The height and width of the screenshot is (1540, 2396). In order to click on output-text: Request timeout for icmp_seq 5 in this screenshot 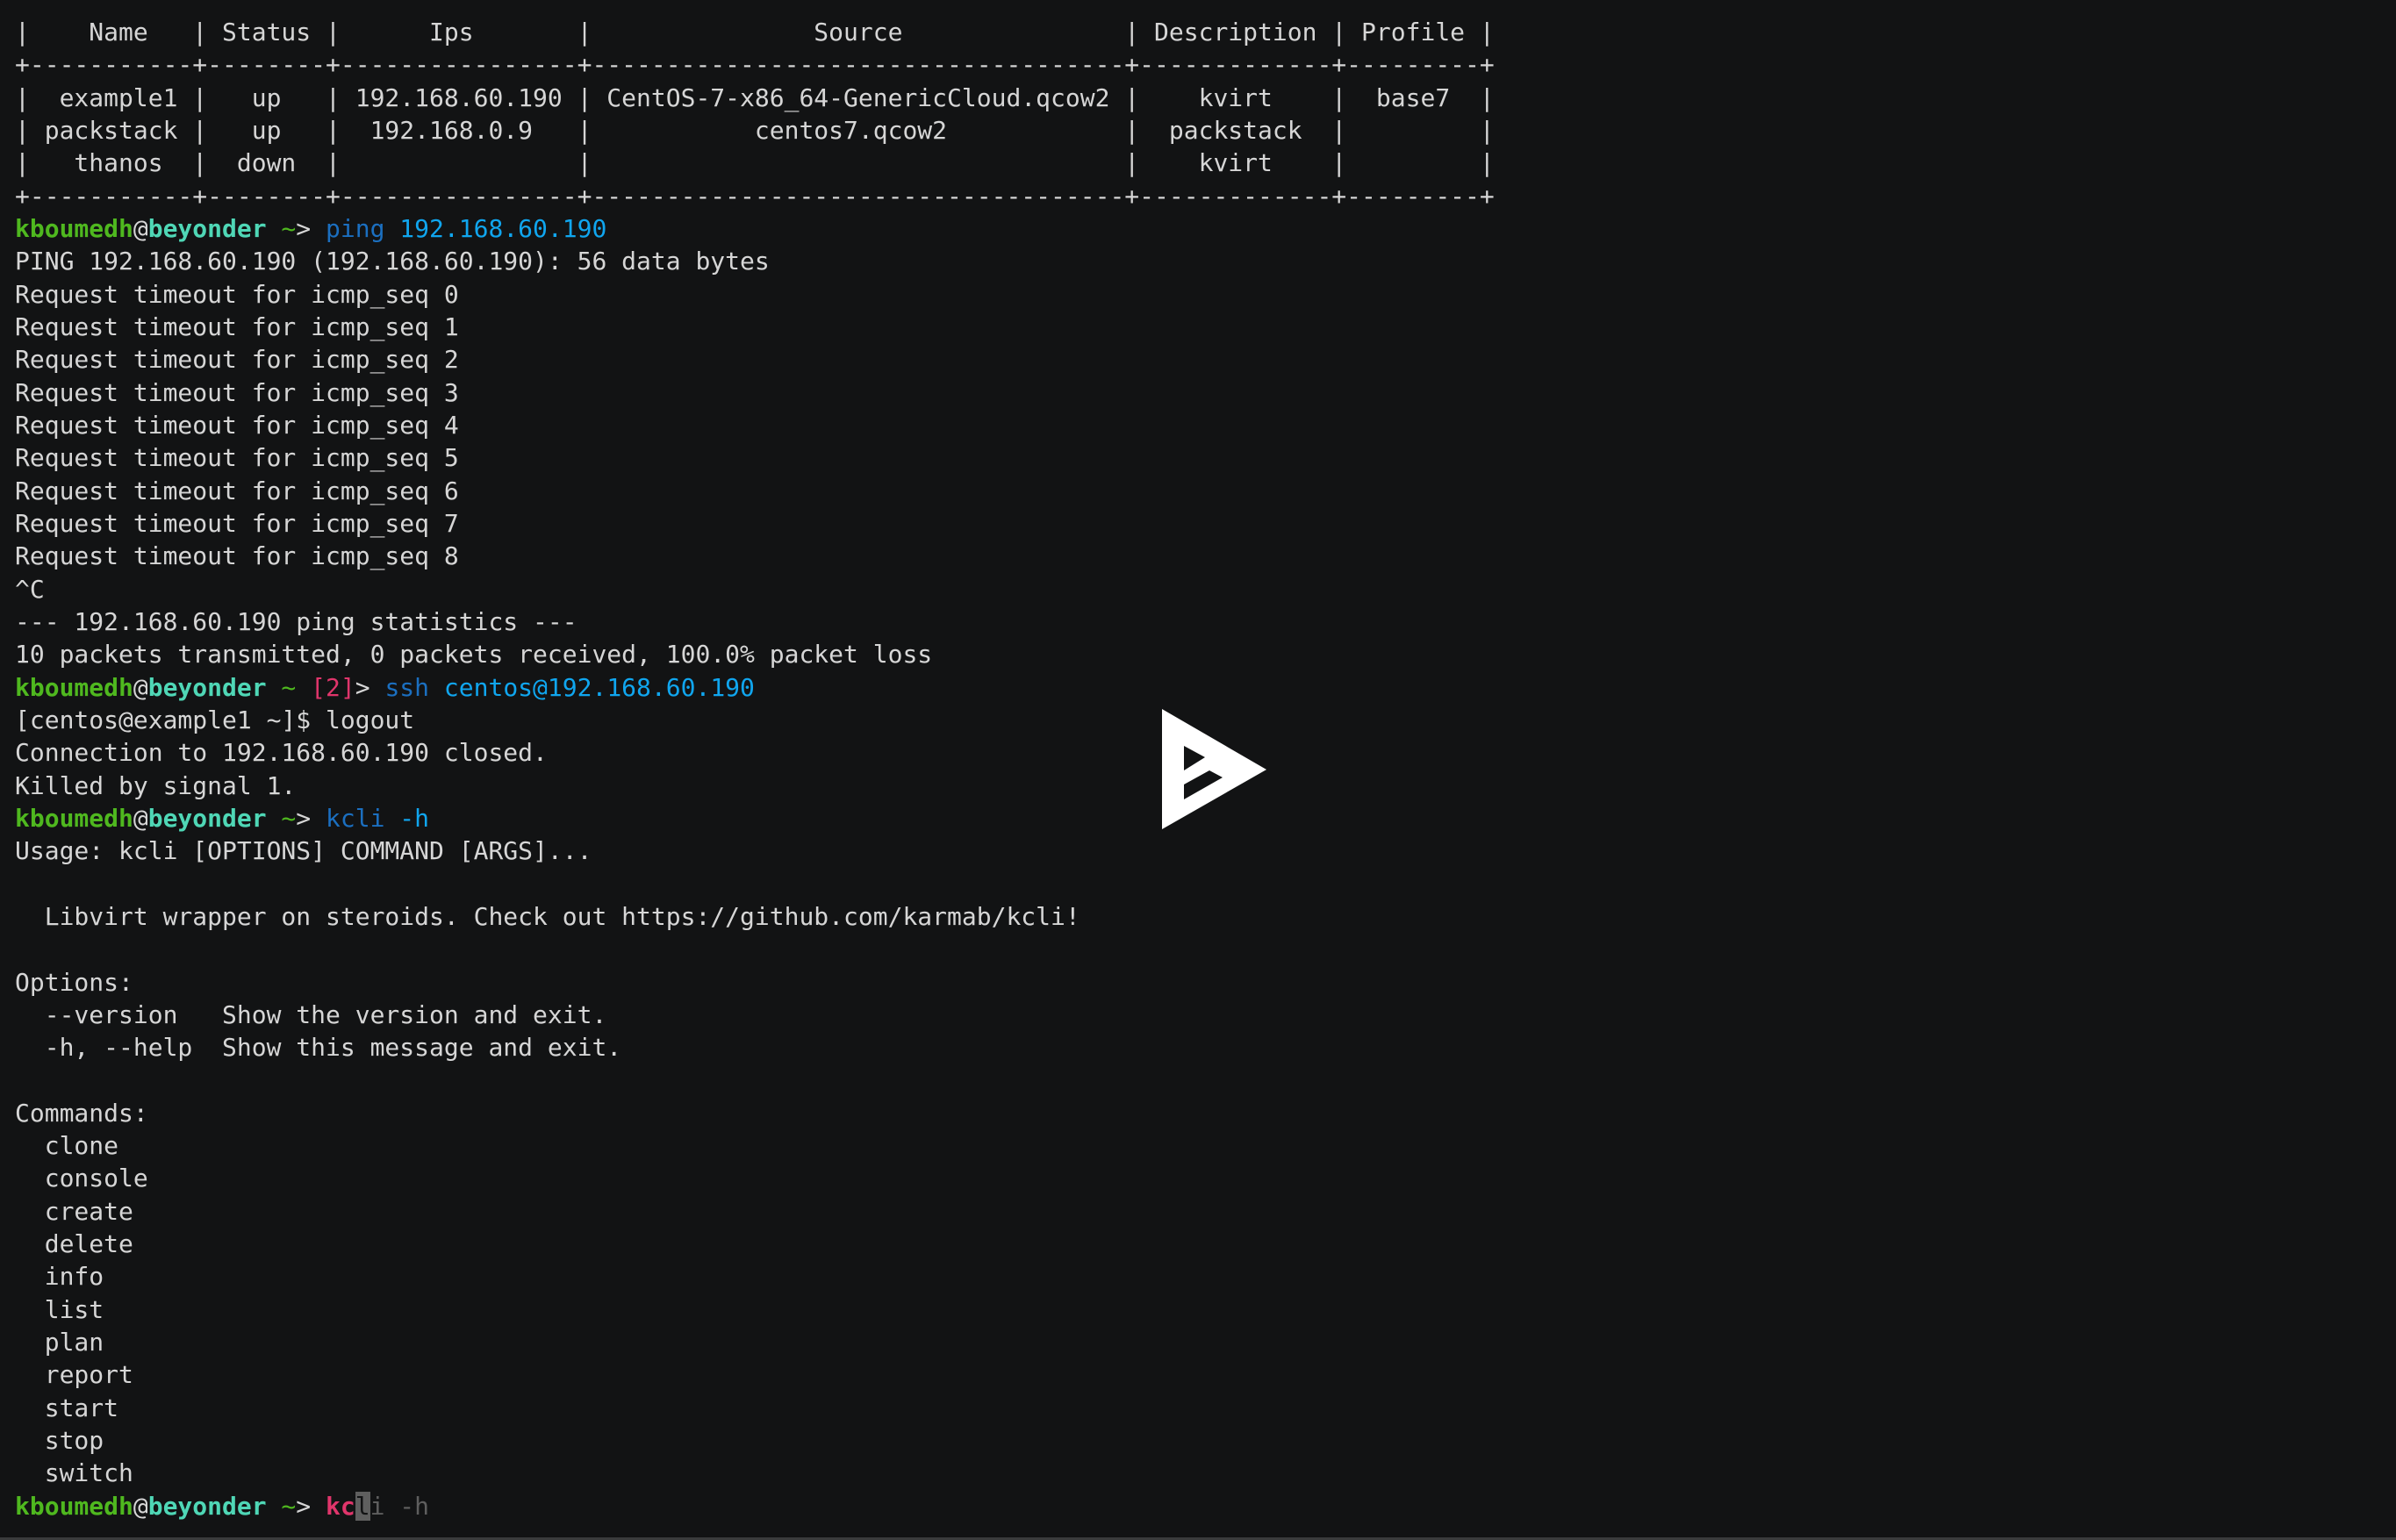, I will do `click(237, 458)`.